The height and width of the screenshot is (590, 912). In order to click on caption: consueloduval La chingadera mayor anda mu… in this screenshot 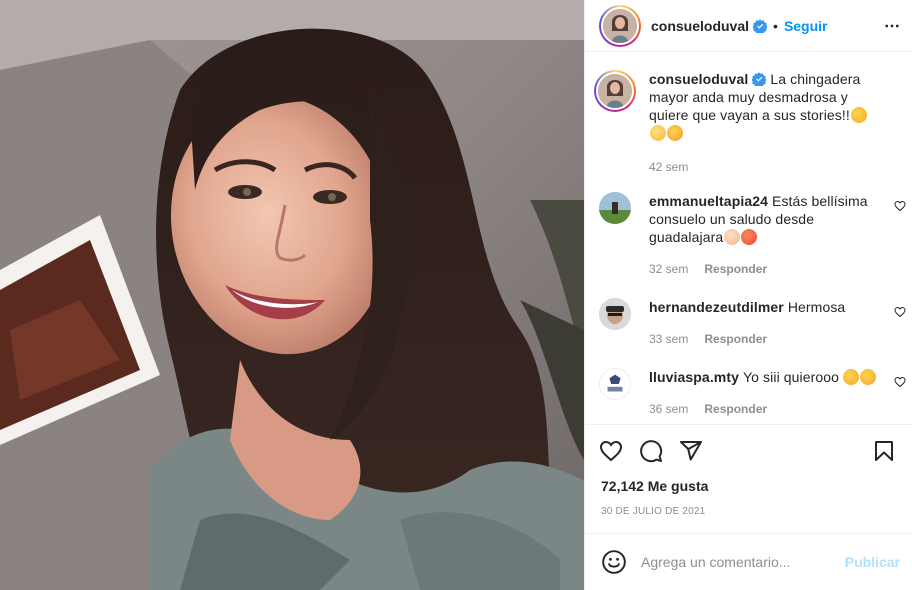, I will do `click(746, 122)`.